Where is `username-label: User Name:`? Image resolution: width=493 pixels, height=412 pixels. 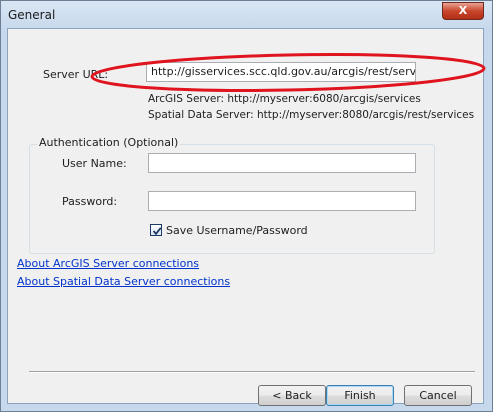
username-label: User Name: is located at coordinates (94, 163).